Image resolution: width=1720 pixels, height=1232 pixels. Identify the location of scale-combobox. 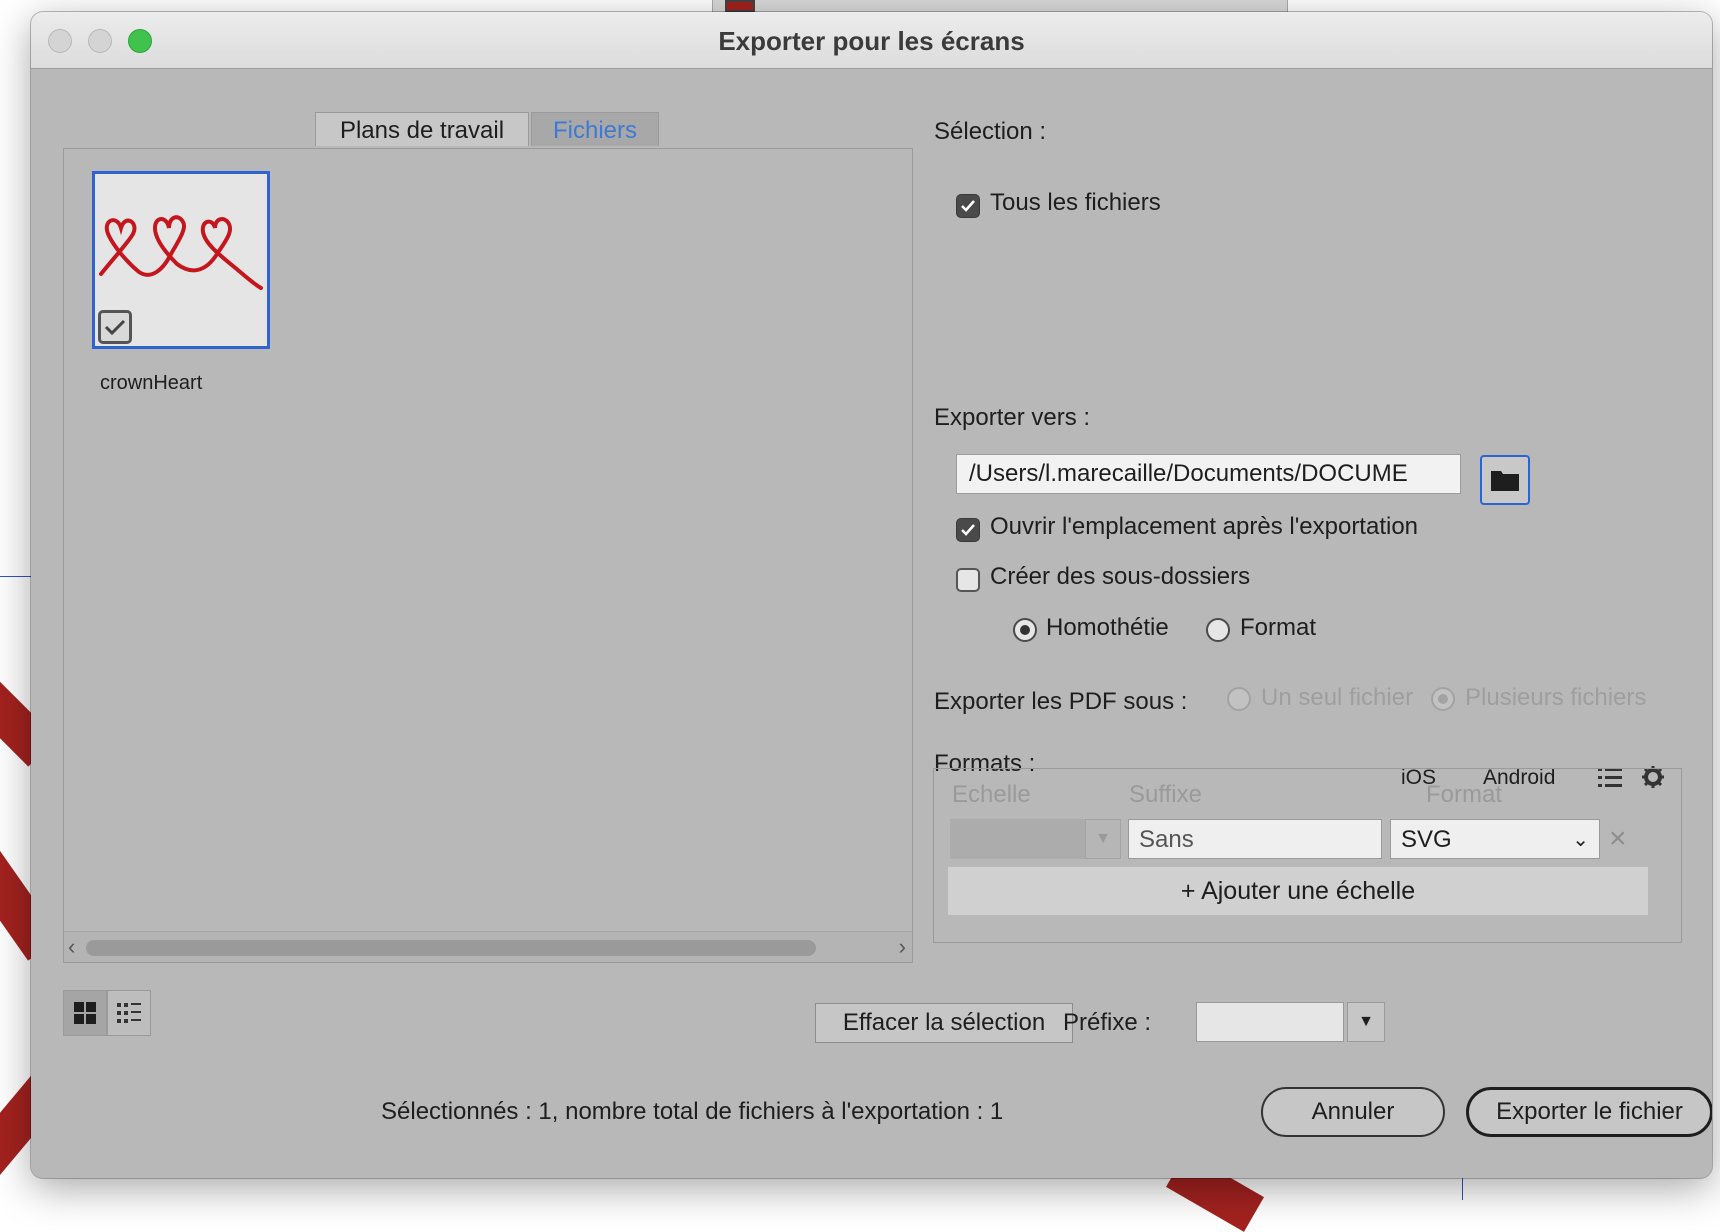
(1017, 839).